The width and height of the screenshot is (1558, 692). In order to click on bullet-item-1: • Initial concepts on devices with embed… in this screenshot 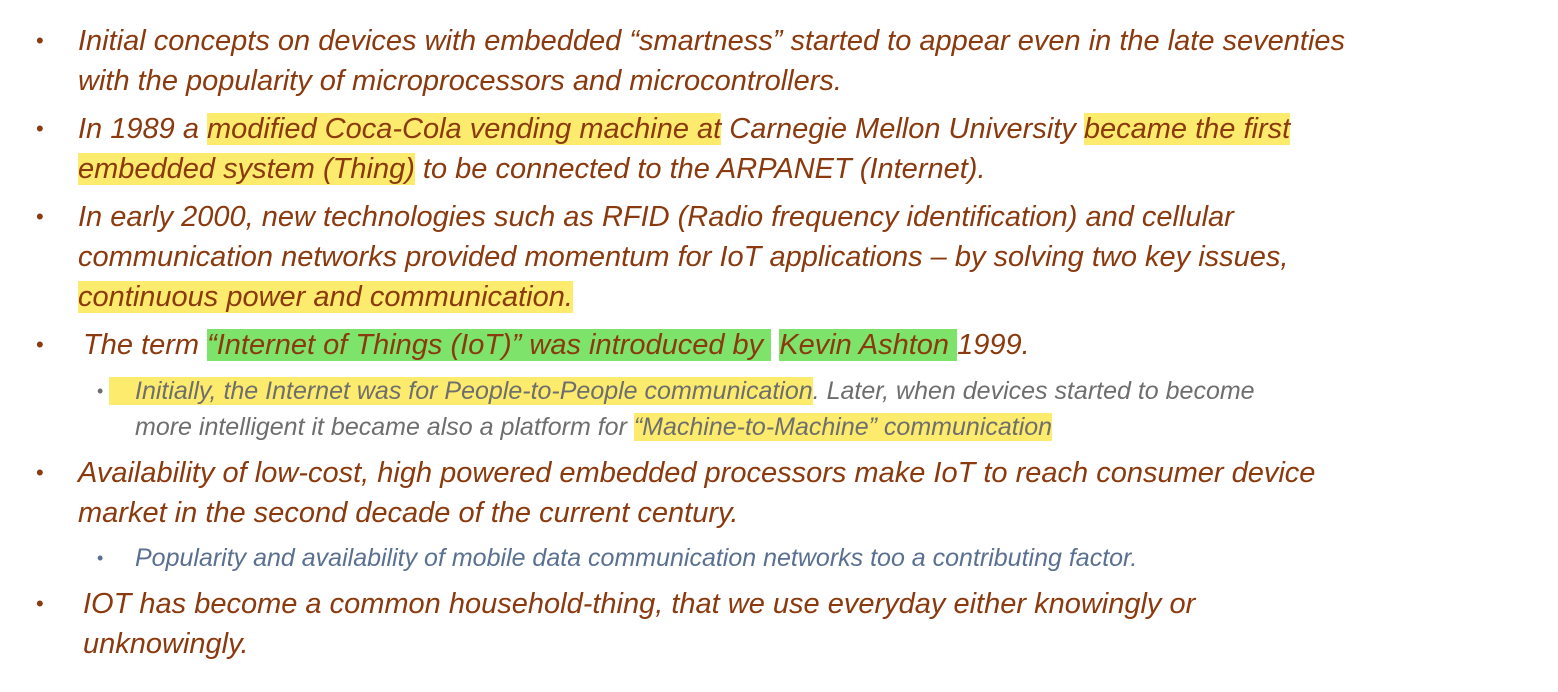, I will do `click(792, 61)`.